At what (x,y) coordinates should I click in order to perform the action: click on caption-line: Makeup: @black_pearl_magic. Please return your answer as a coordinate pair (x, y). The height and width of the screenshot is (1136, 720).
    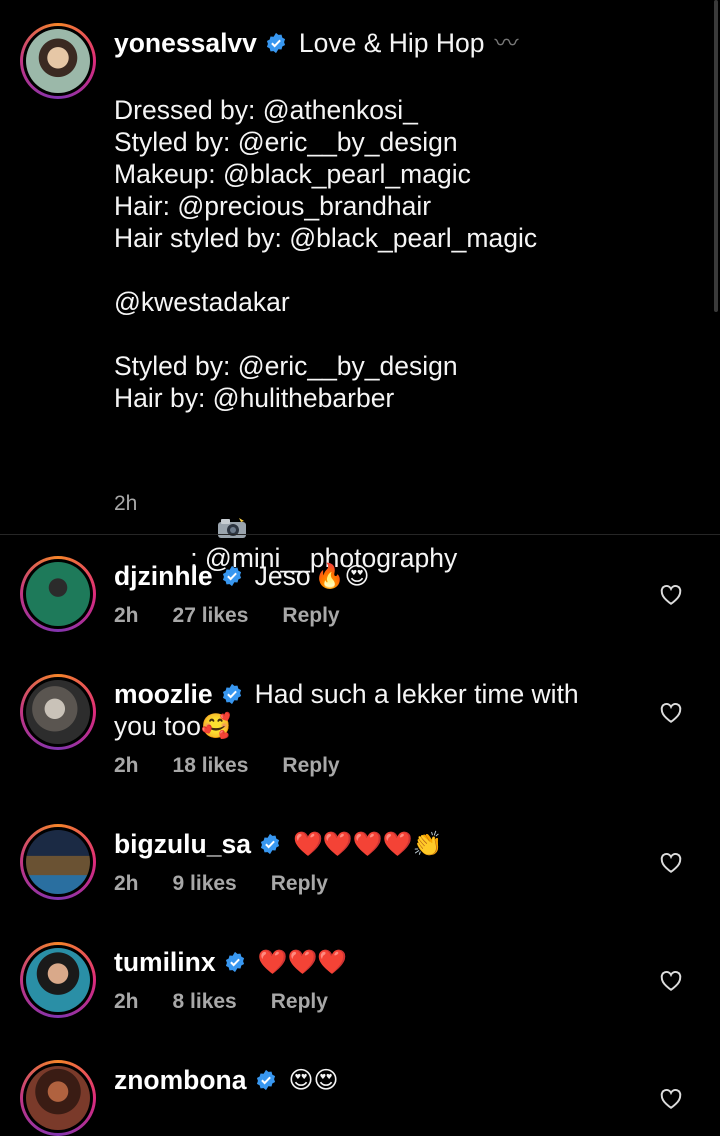
    Looking at the image, I should click on (292, 174).